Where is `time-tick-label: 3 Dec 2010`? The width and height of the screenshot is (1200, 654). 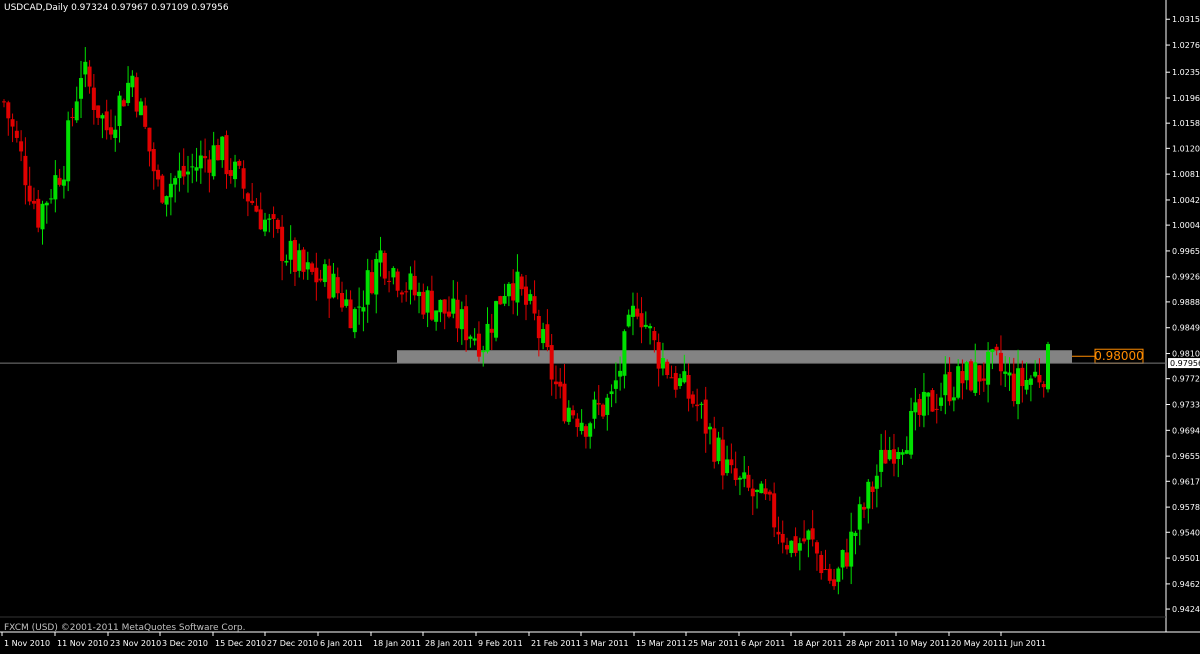
time-tick-label: 3 Dec 2010 is located at coordinates (185, 643).